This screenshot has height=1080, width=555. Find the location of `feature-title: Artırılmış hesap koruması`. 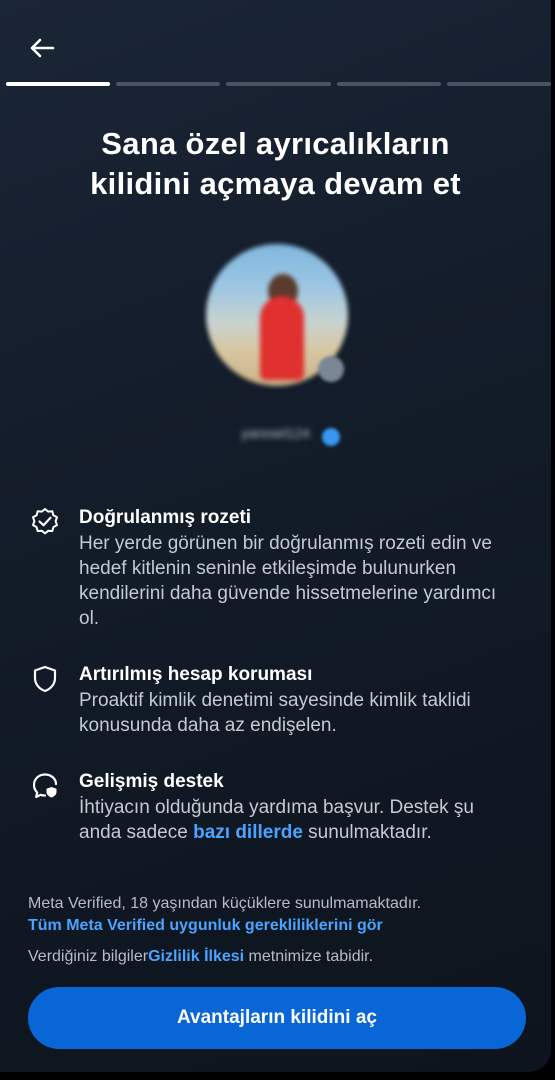

feature-title: Artırılmış hesap koruması is located at coordinates (196, 674).